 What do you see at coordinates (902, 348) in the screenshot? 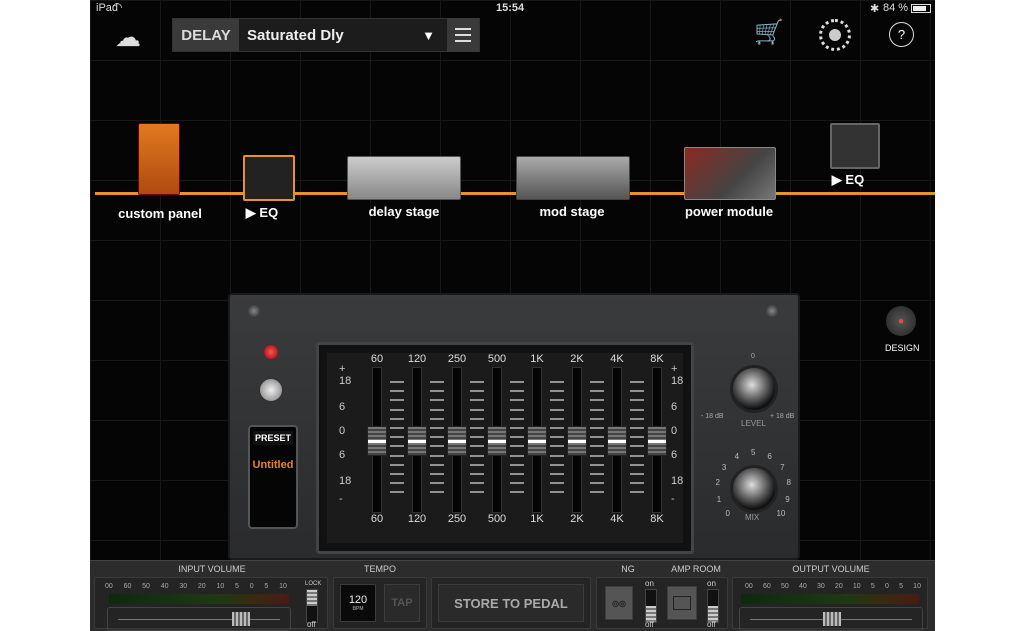
I see `design-button-label: DESIGN` at bounding box center [902, 348].